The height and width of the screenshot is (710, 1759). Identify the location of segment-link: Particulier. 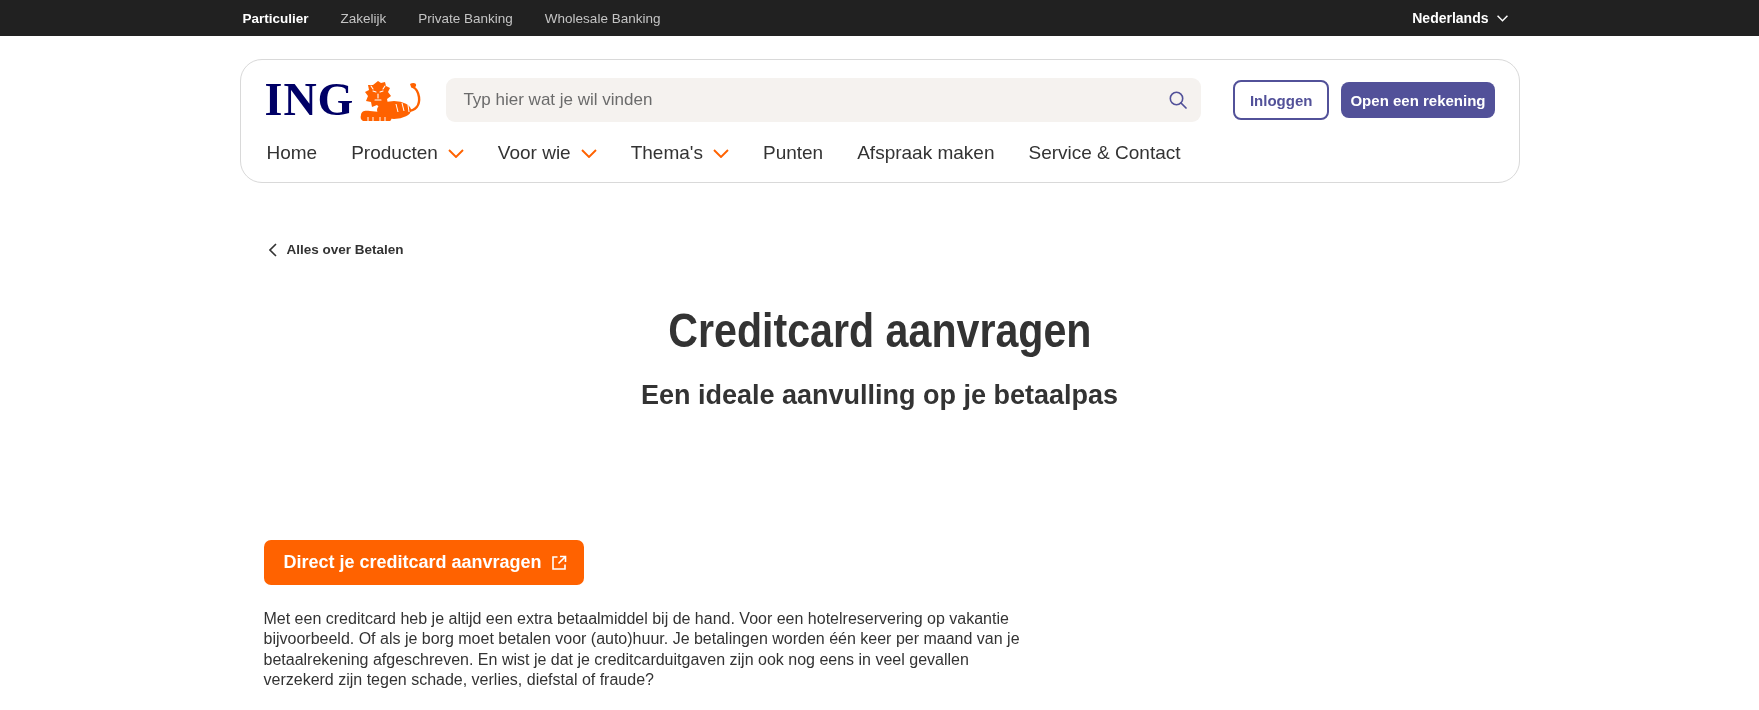
(275, 18).